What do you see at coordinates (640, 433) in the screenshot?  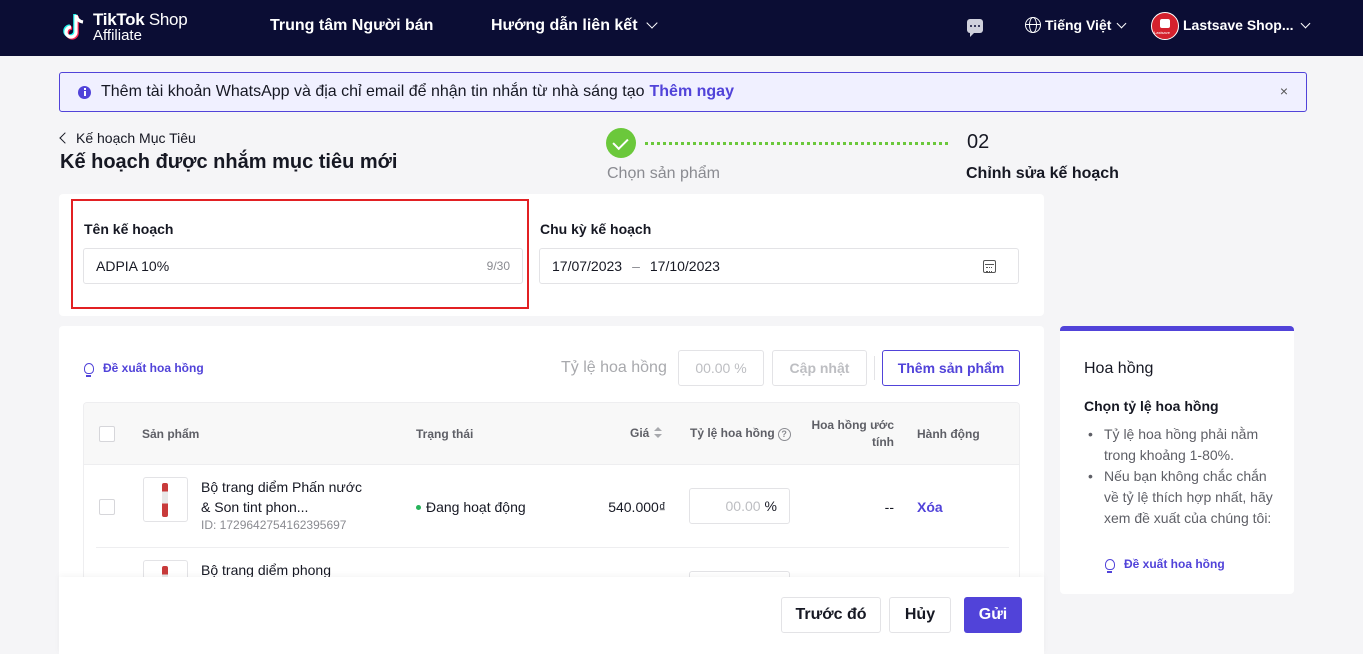 I see `col-price-label: Giá` at bounding box center [640, 433].